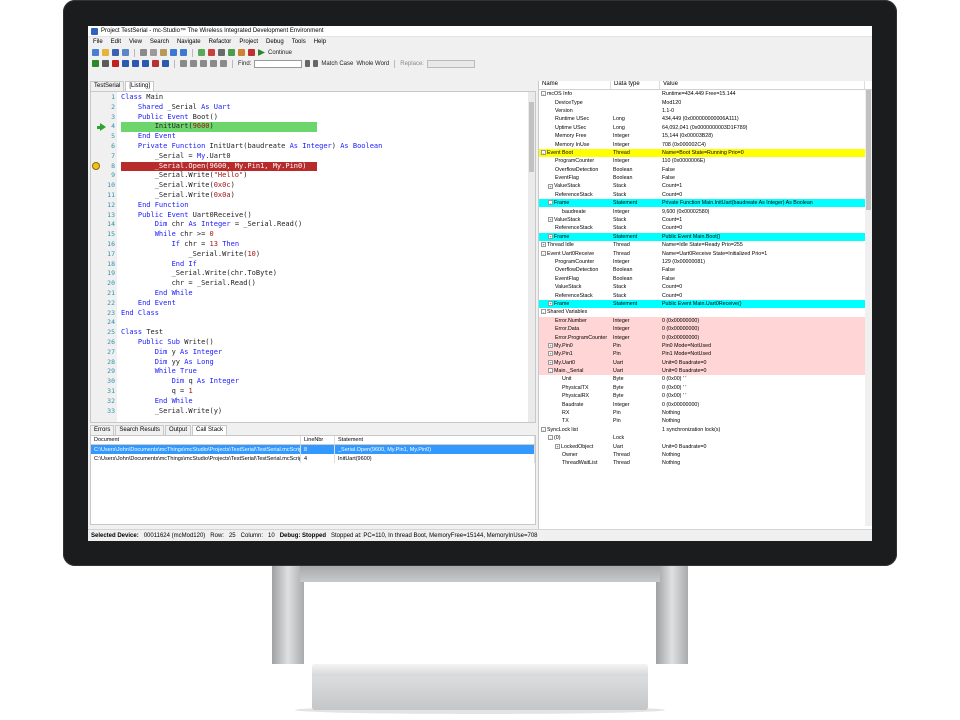  What do you see at coordinates (105, 63) in the screenshot?
I see `pause-icon` at bounding box center [105, 63].